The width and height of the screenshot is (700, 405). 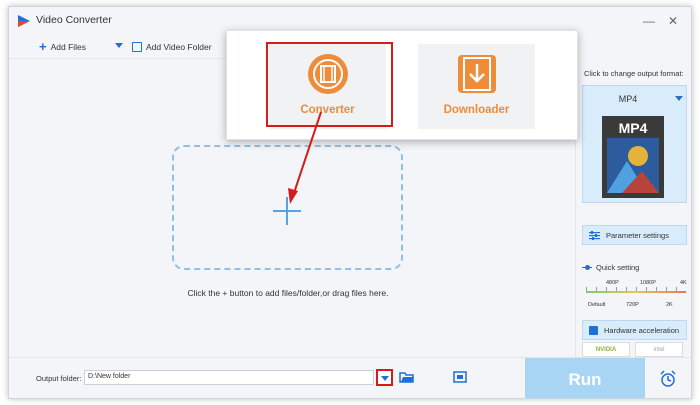 I want to click on output-format-label: Click to change output format:, so click(x=634, y=73).